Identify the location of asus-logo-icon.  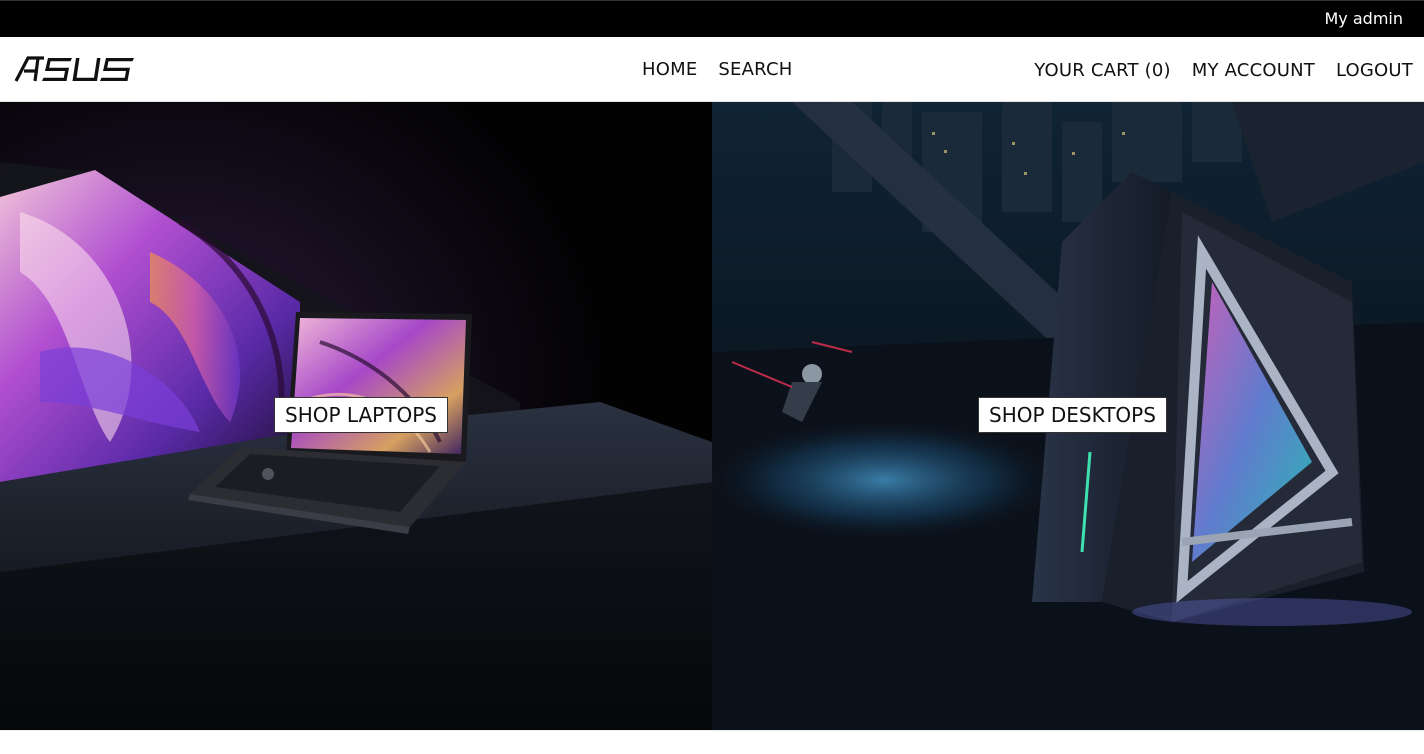
(74, 69).